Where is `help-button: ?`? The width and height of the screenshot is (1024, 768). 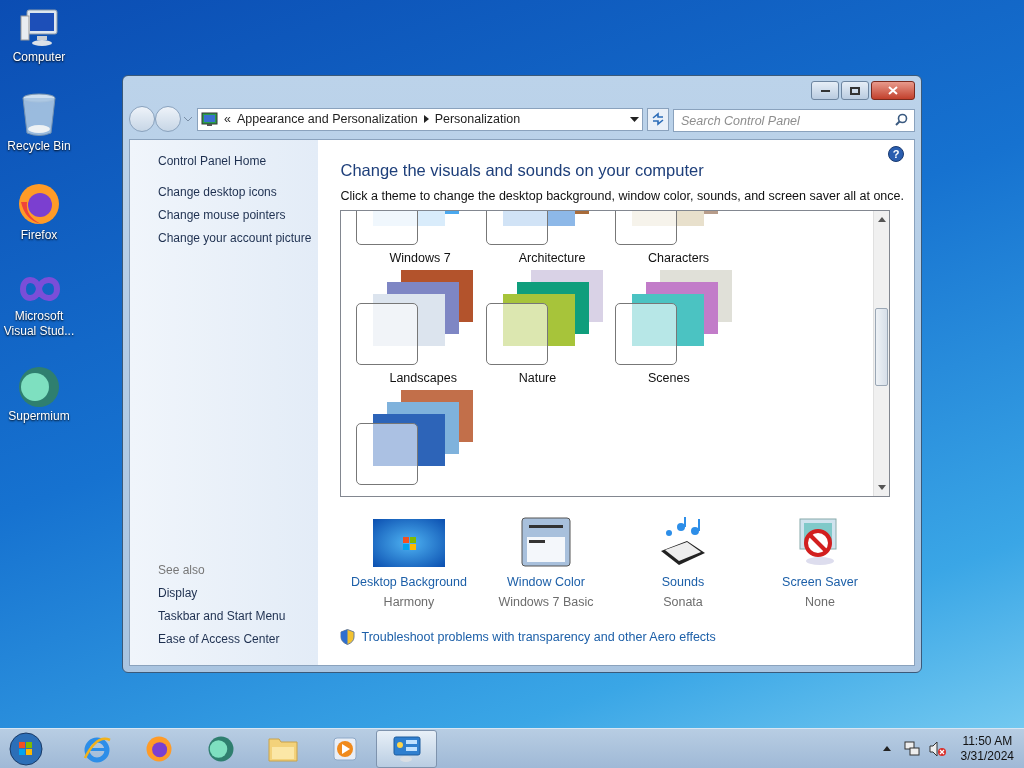
help-button: ? is located at coordinates (896, 154).